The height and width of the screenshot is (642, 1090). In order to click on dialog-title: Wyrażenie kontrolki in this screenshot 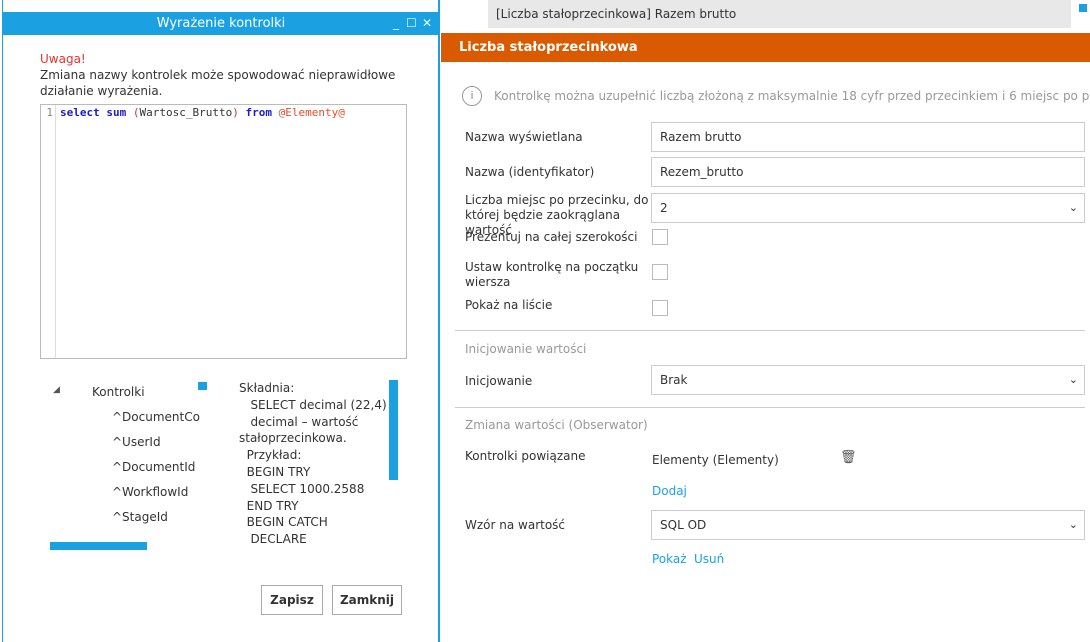, I will do `click(221, 23)`.